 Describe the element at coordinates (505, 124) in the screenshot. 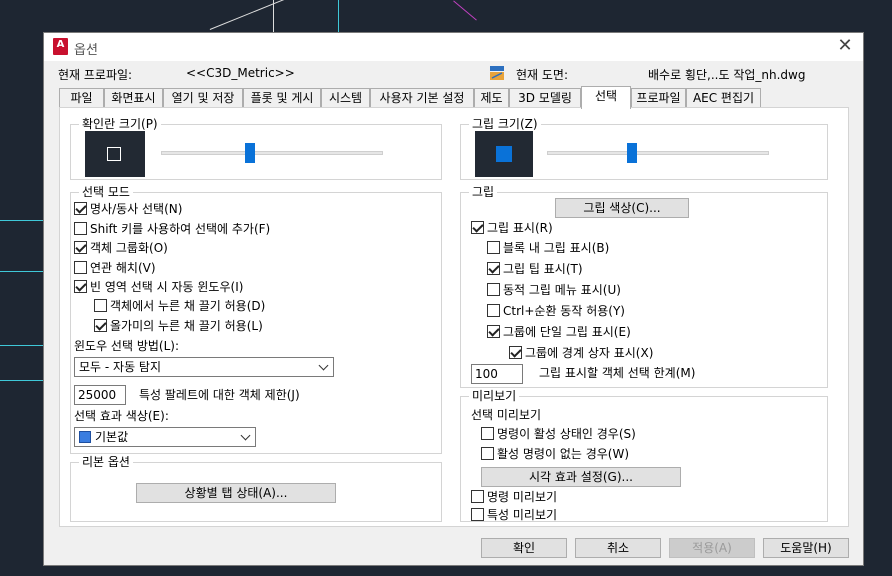

I see `grip-size-legend: 그립 크기(Z)` at that location.